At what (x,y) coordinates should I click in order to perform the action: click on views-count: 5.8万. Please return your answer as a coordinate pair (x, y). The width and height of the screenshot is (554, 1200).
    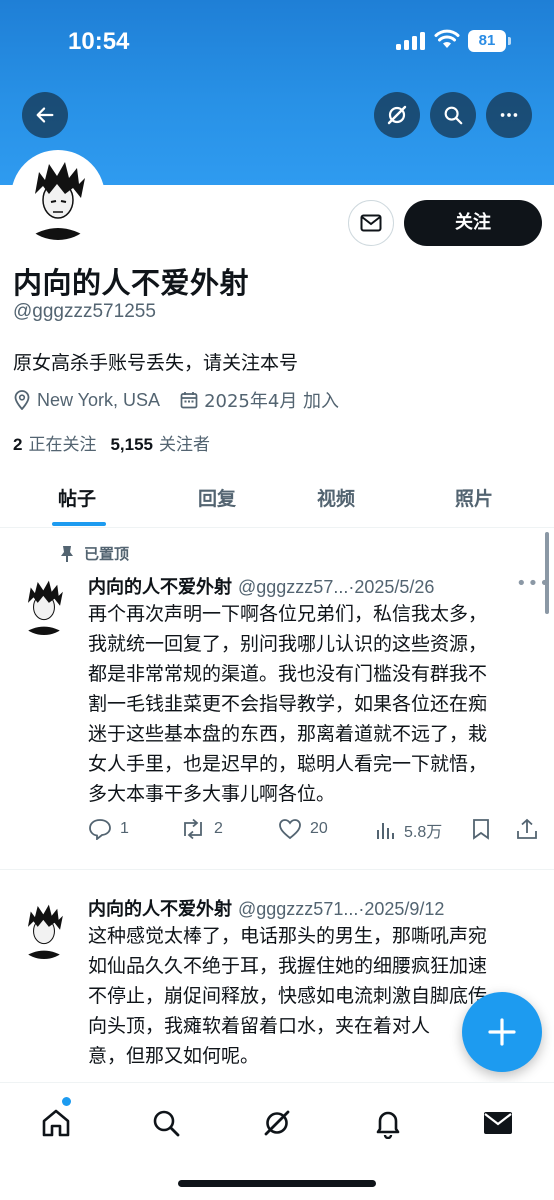
    Looking at the image, I should click on (423, 832).